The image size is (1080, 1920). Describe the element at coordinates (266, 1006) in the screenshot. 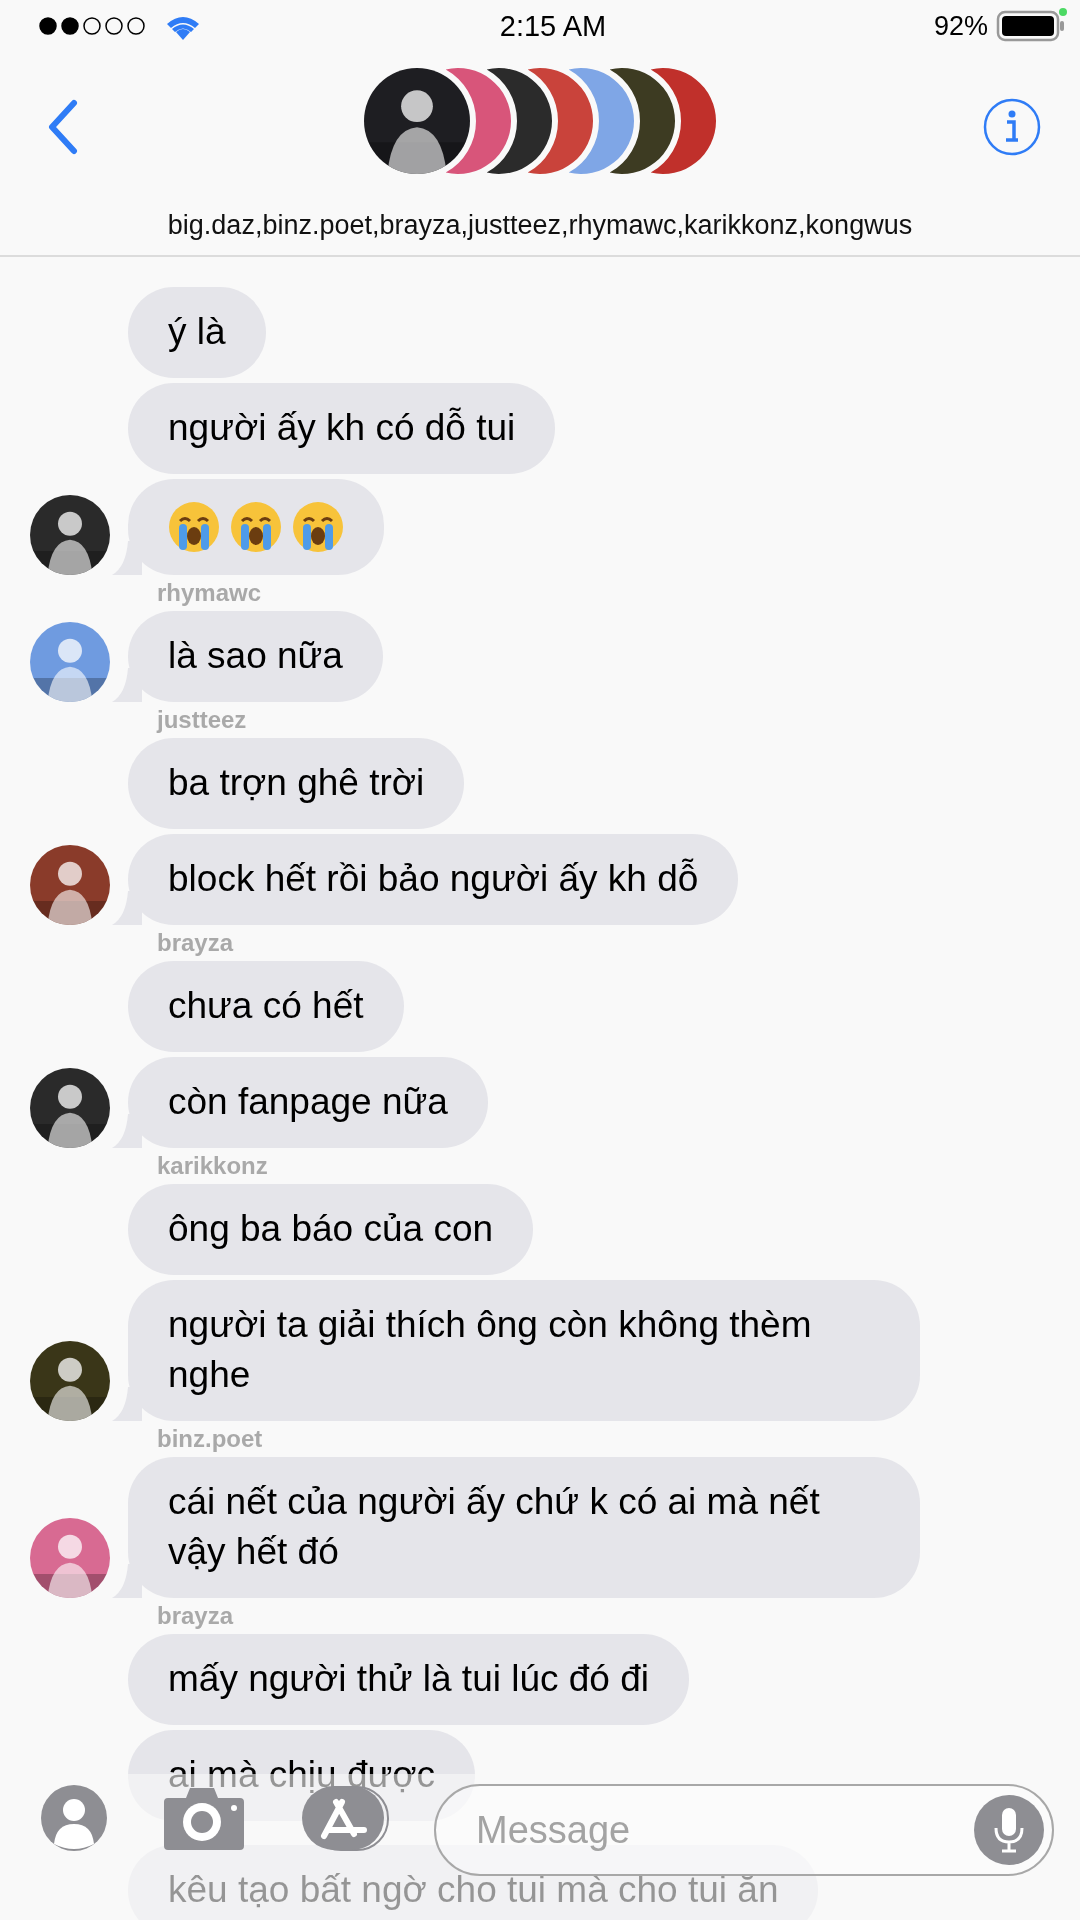

I see `message-bubble: chưa có hết` at that location.